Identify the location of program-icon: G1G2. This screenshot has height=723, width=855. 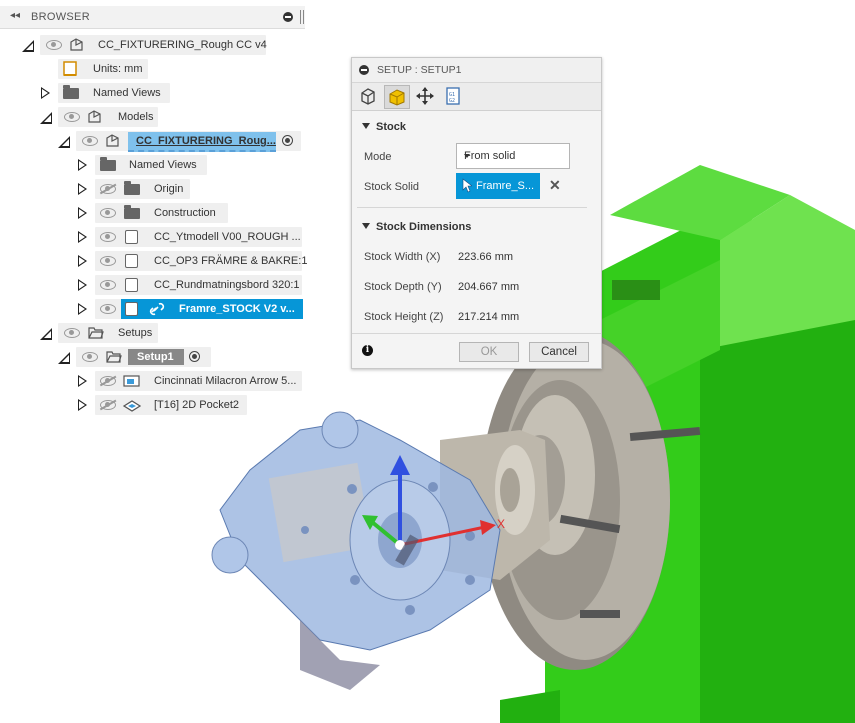
(453, 96).